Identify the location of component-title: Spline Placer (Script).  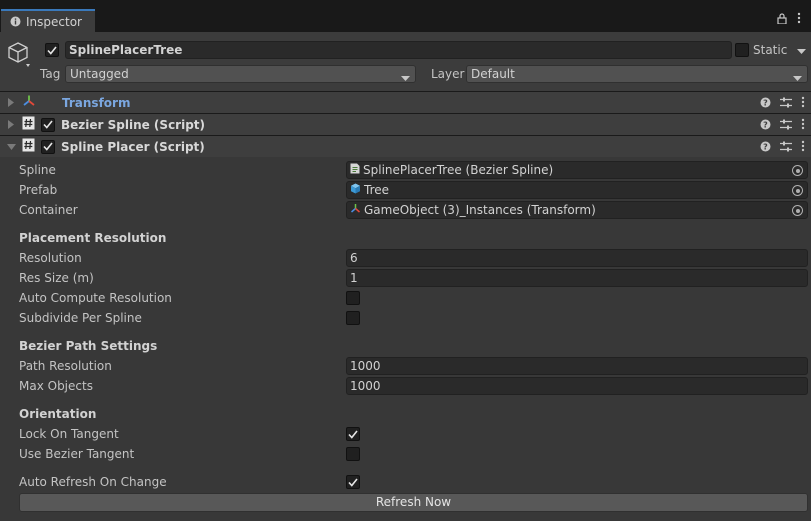
(133, 146).